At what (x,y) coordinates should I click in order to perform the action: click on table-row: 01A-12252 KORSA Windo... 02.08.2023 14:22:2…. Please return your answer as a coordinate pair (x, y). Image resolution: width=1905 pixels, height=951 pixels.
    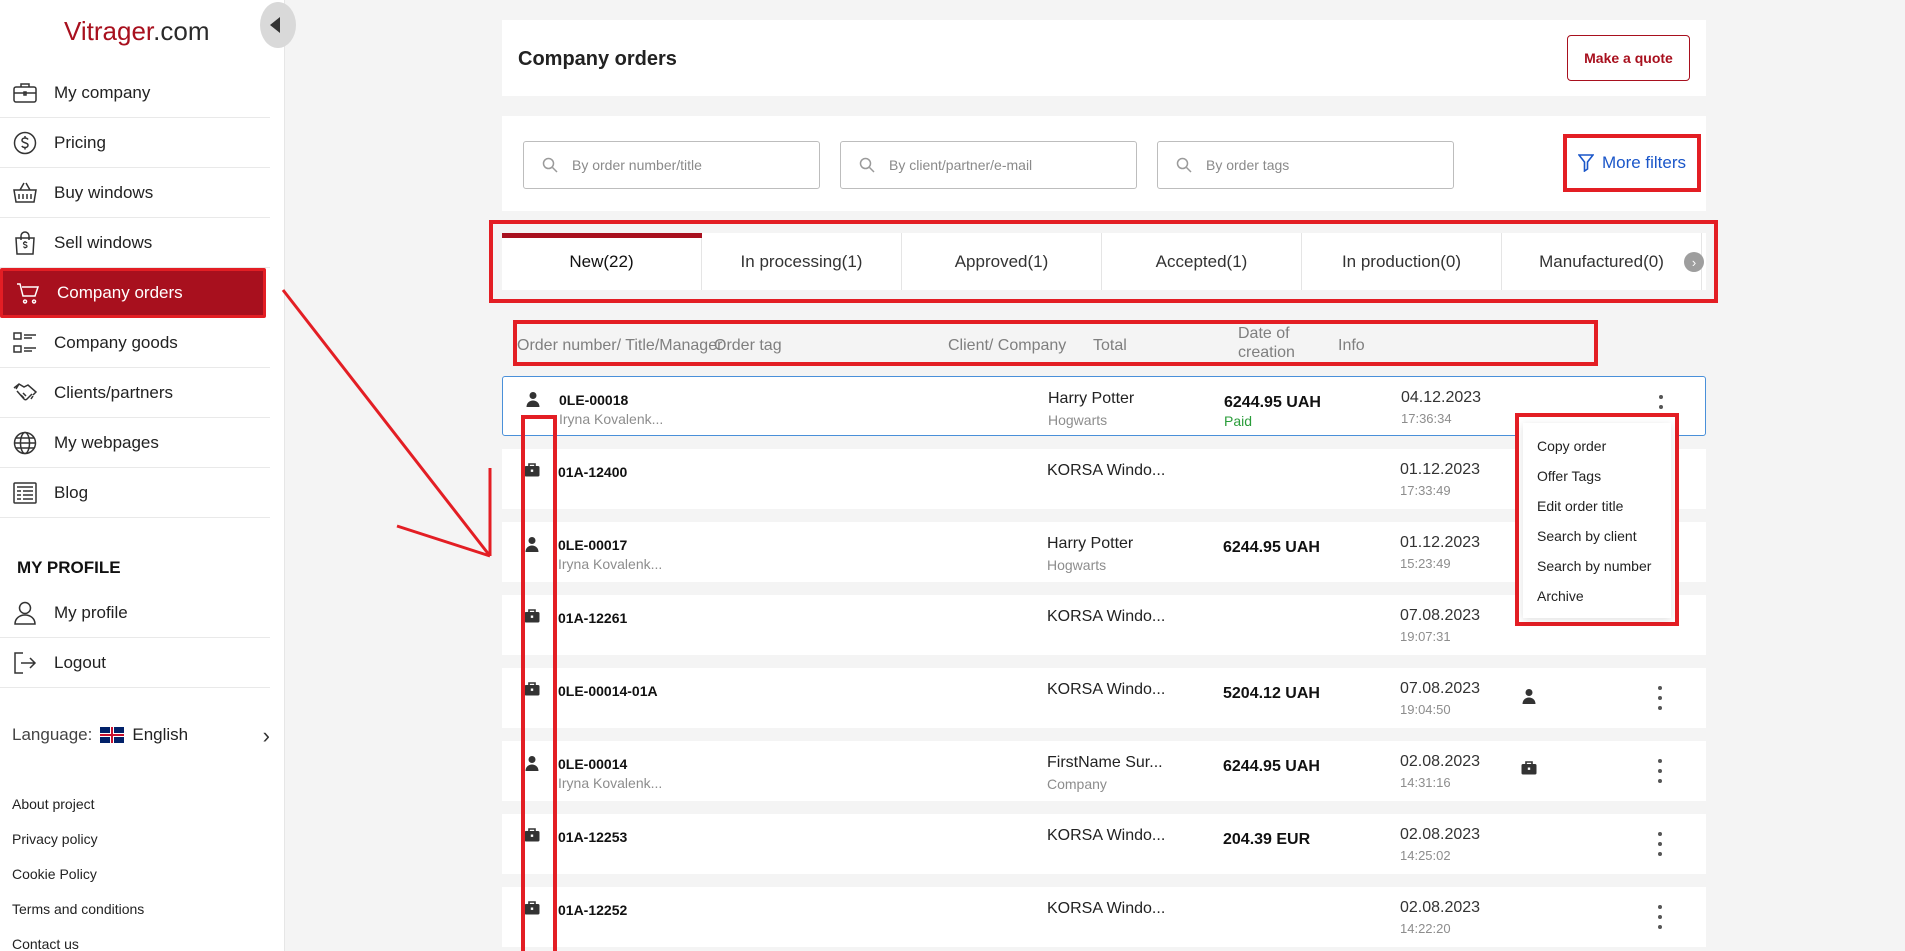
    Looking at the image, I should click on (1104, 917).